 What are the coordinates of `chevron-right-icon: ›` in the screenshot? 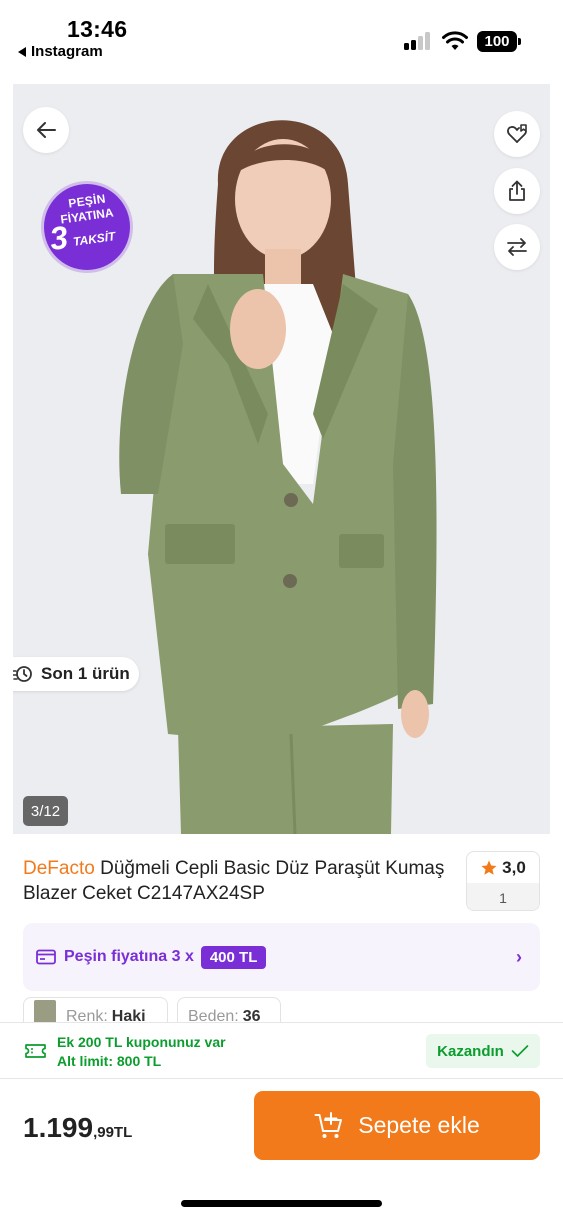 It's located at (519, 957).